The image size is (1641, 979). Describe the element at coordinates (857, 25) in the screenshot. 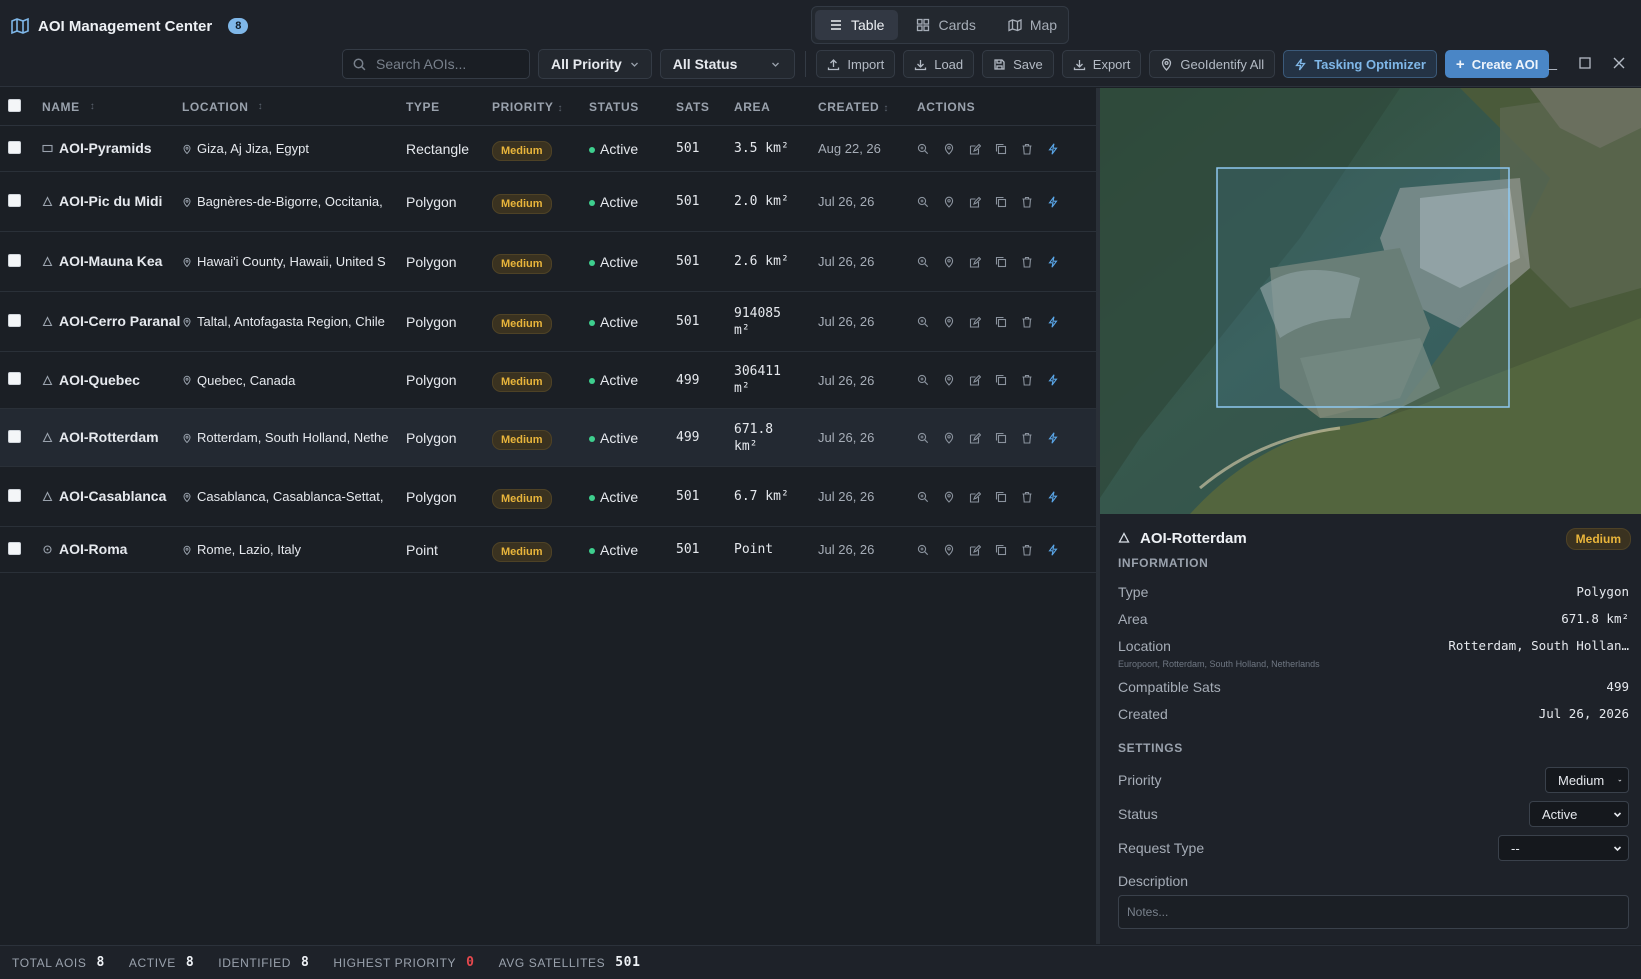

I see `tab-table: Table` at that location.